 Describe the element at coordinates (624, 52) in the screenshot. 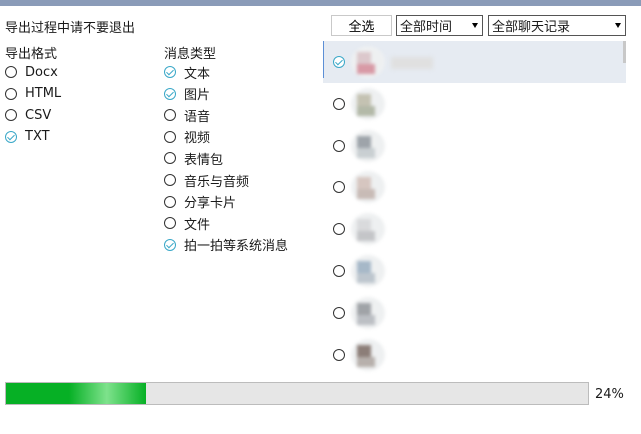

I see `chat-list-scrollbar` at that location.